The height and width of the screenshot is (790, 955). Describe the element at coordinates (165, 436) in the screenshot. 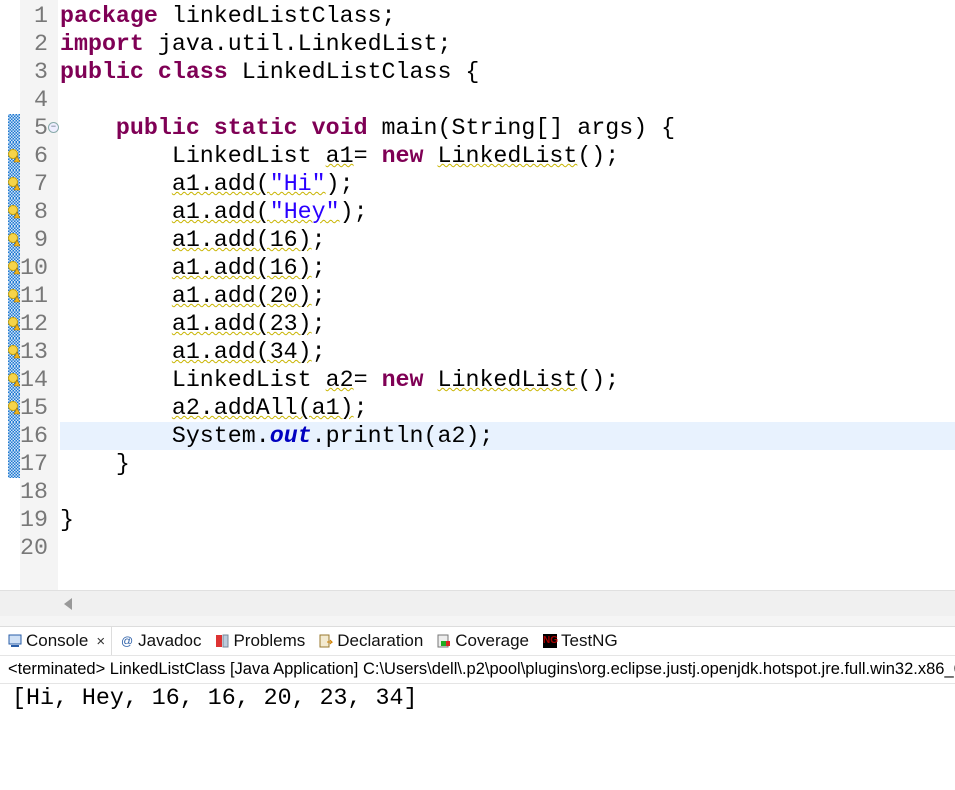

I see `code-token: System.` at that location.